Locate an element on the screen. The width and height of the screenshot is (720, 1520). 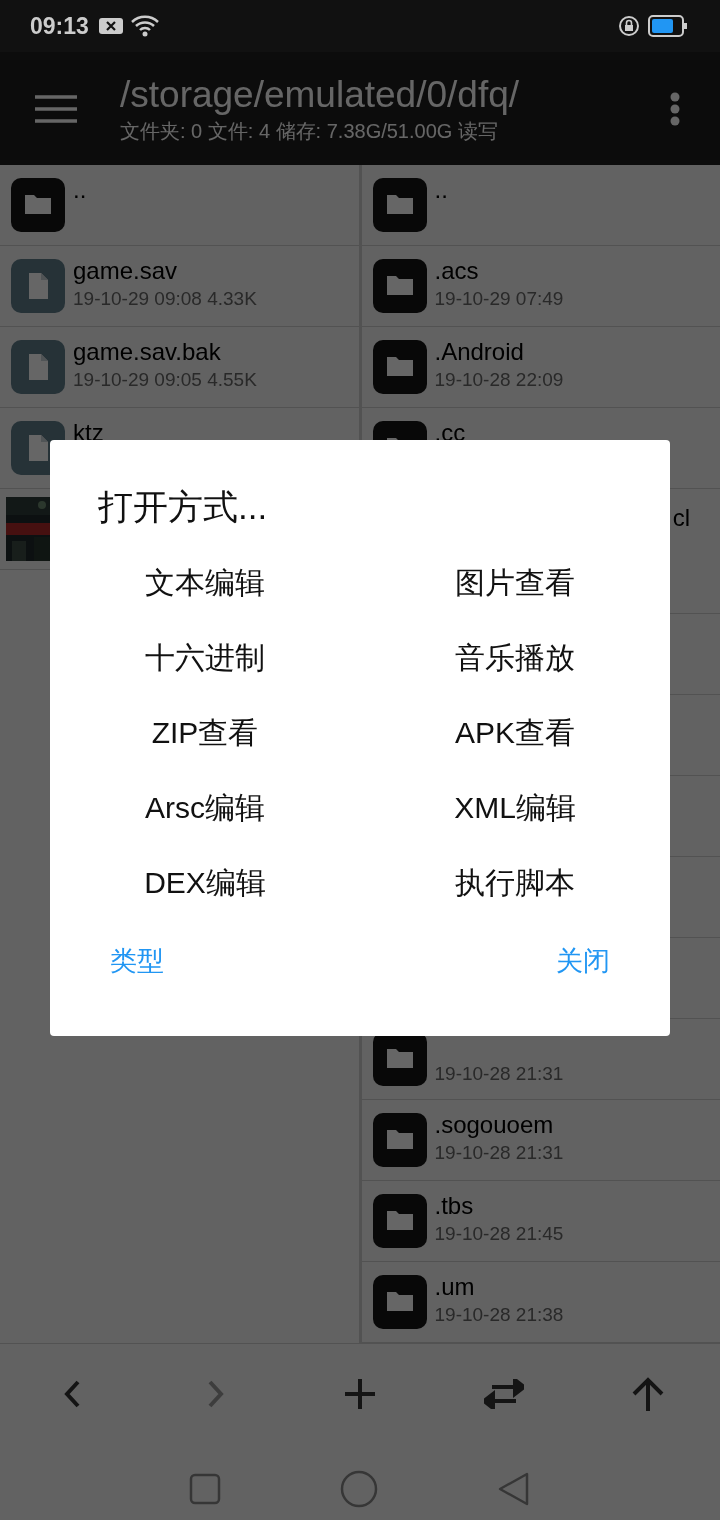
file-name: .um is located at coordinates (455, 1287).